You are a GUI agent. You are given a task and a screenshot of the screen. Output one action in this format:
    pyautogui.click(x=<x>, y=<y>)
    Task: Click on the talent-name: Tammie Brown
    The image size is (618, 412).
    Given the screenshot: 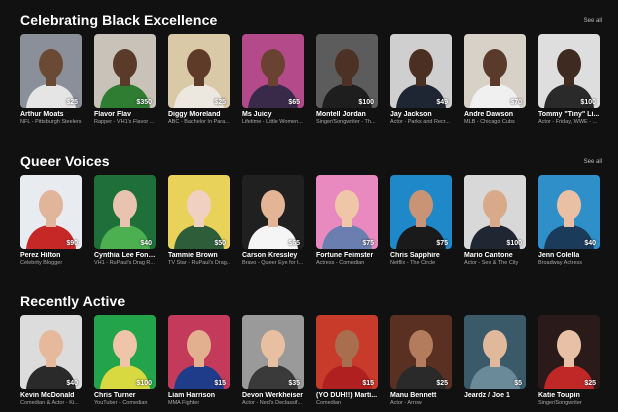 What is the action you would take?
    pyautogui.click(x=199, y=255)
    